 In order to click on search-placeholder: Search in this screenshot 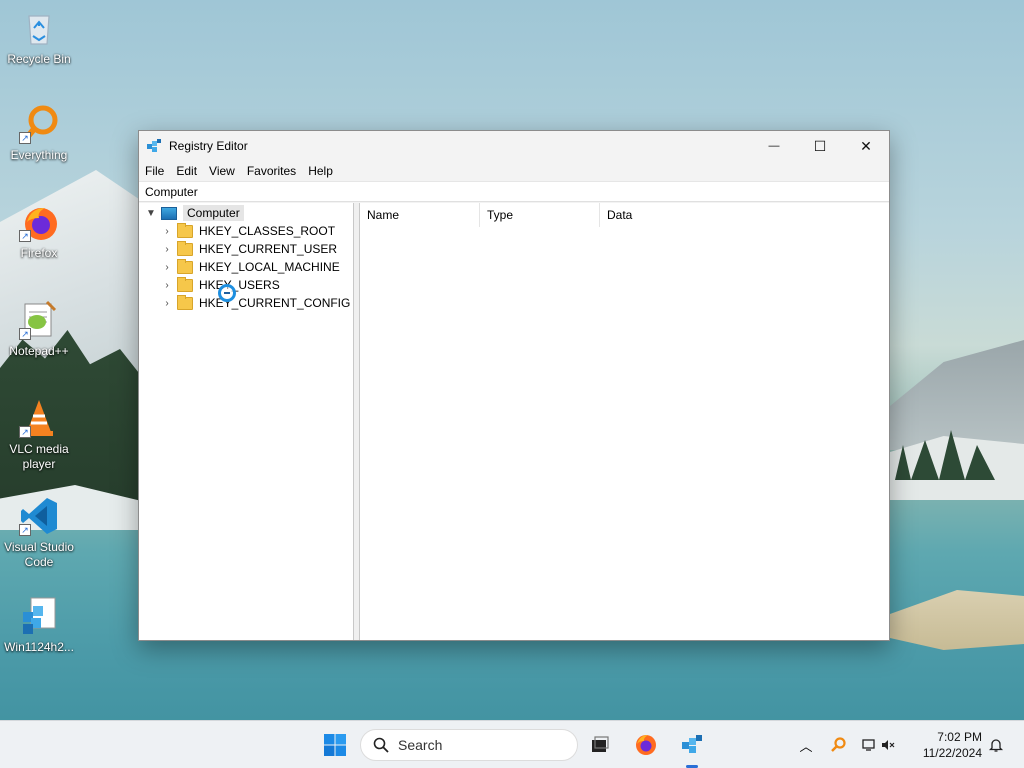, I will do `click(420, 745)`.